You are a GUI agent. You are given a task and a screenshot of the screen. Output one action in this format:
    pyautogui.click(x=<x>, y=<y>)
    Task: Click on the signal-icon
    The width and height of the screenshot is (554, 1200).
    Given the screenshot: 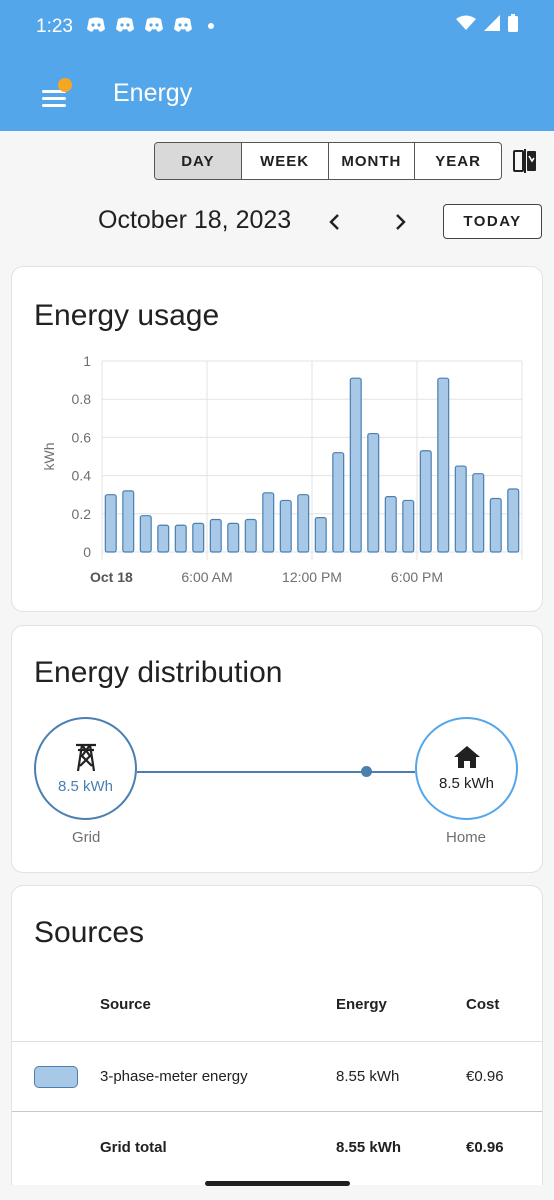 What is the action you would take?
    pyautogui.click(x=492, y=23)
    